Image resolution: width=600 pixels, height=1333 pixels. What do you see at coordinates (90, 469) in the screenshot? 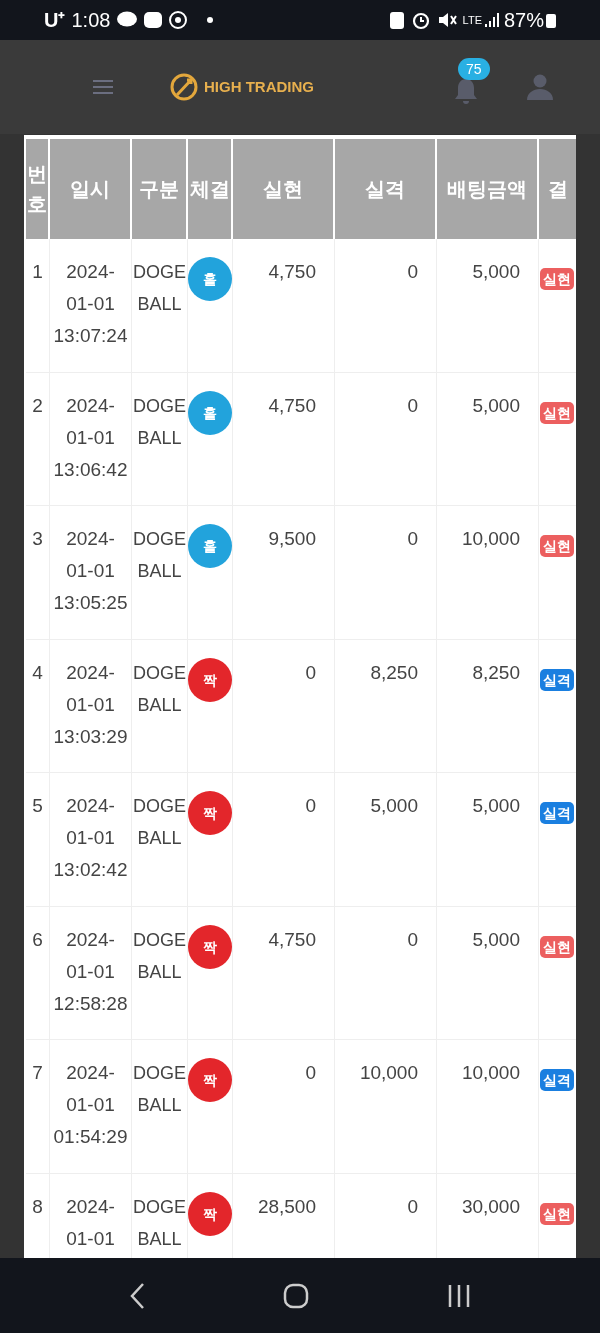
I see `row-time: 13:06:42` at bounding box center [90, 469].